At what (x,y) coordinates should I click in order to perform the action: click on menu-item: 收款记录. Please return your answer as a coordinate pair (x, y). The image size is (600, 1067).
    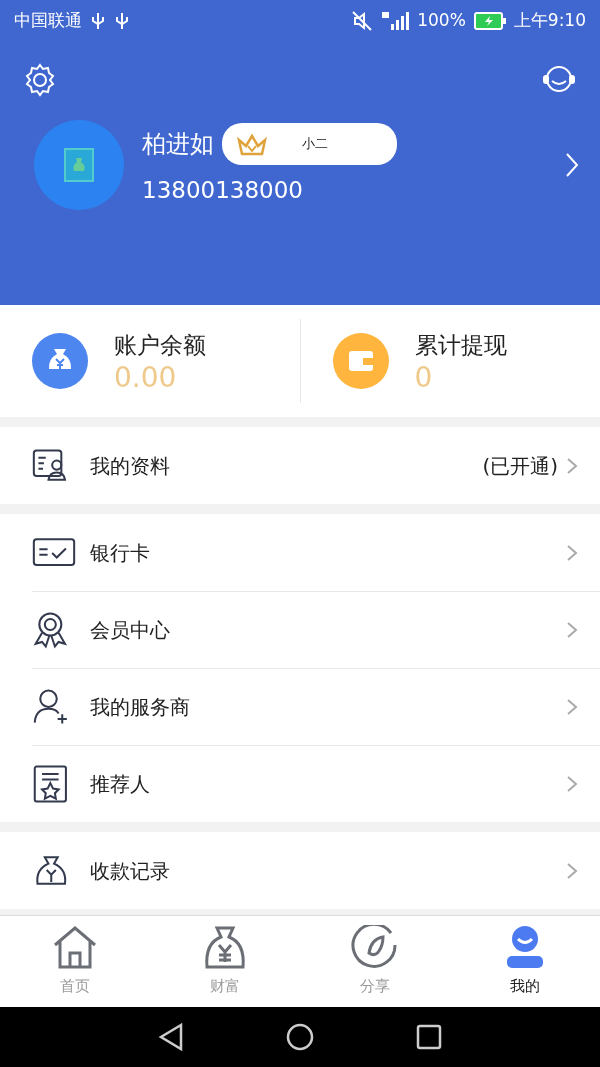
    Looking at the image, I should click on (300, 870).